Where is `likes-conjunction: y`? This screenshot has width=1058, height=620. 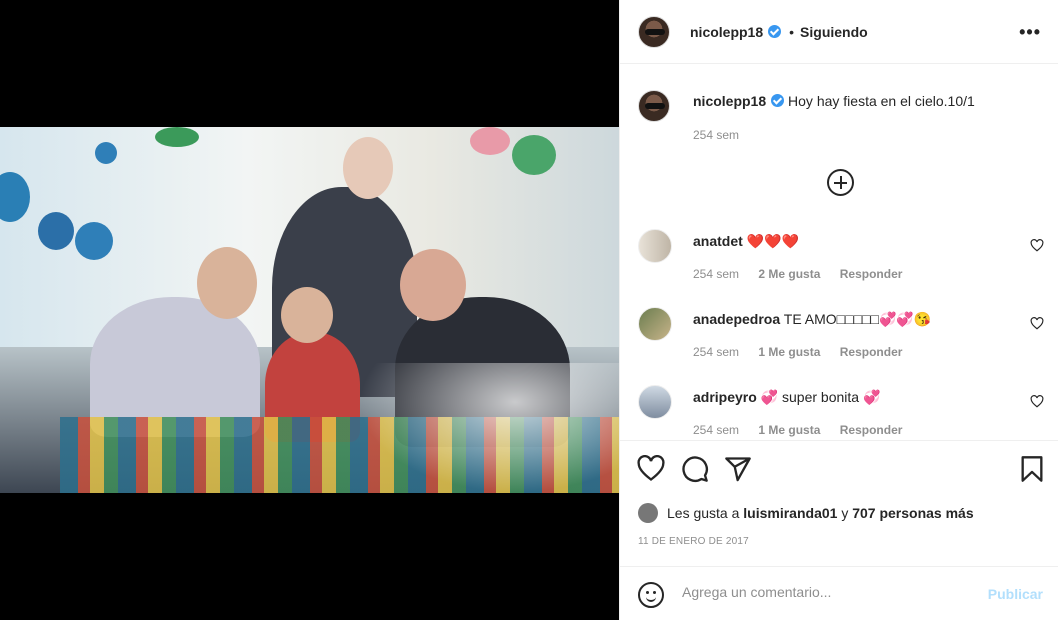 likes-conjunction: y is located at coordinates (845, 513).